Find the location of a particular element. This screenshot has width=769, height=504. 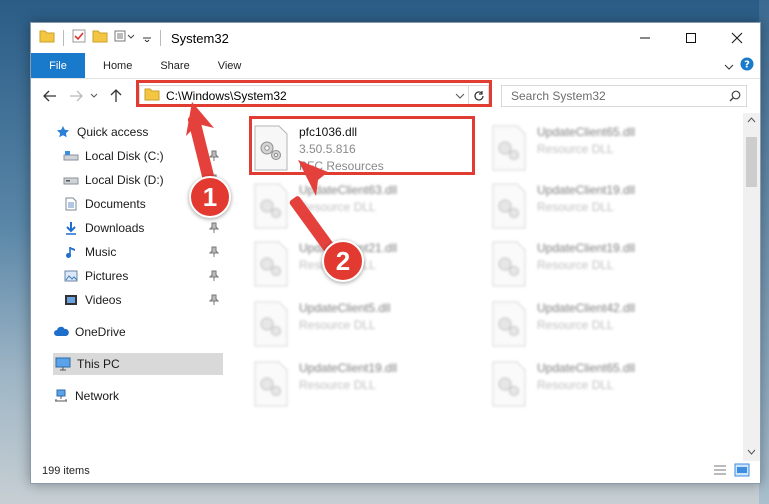

folder-icon is located at coordinates (47, 38).